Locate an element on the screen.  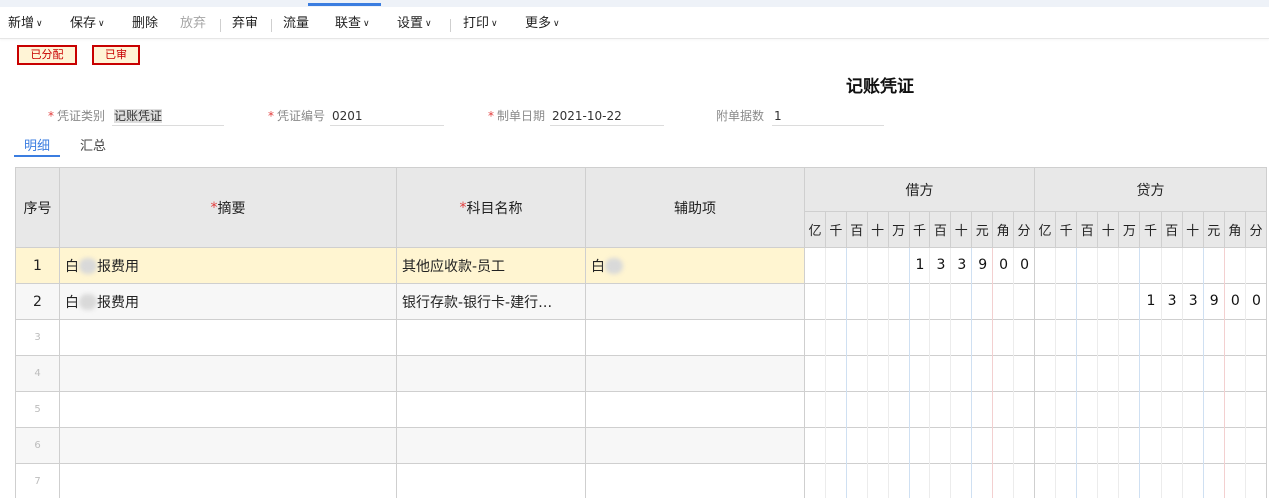
tab-underline is located at coordinates (37, 156).